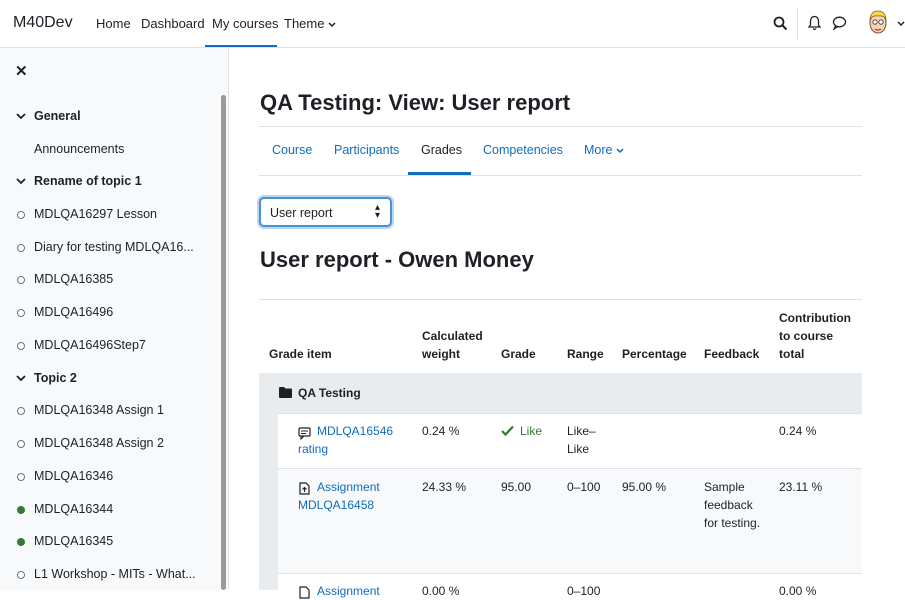 The height and width of the screenshot is (600, 905). Describe the element at coordinates (560, 299) in the screenshot. I see `table-top-border` at that location.